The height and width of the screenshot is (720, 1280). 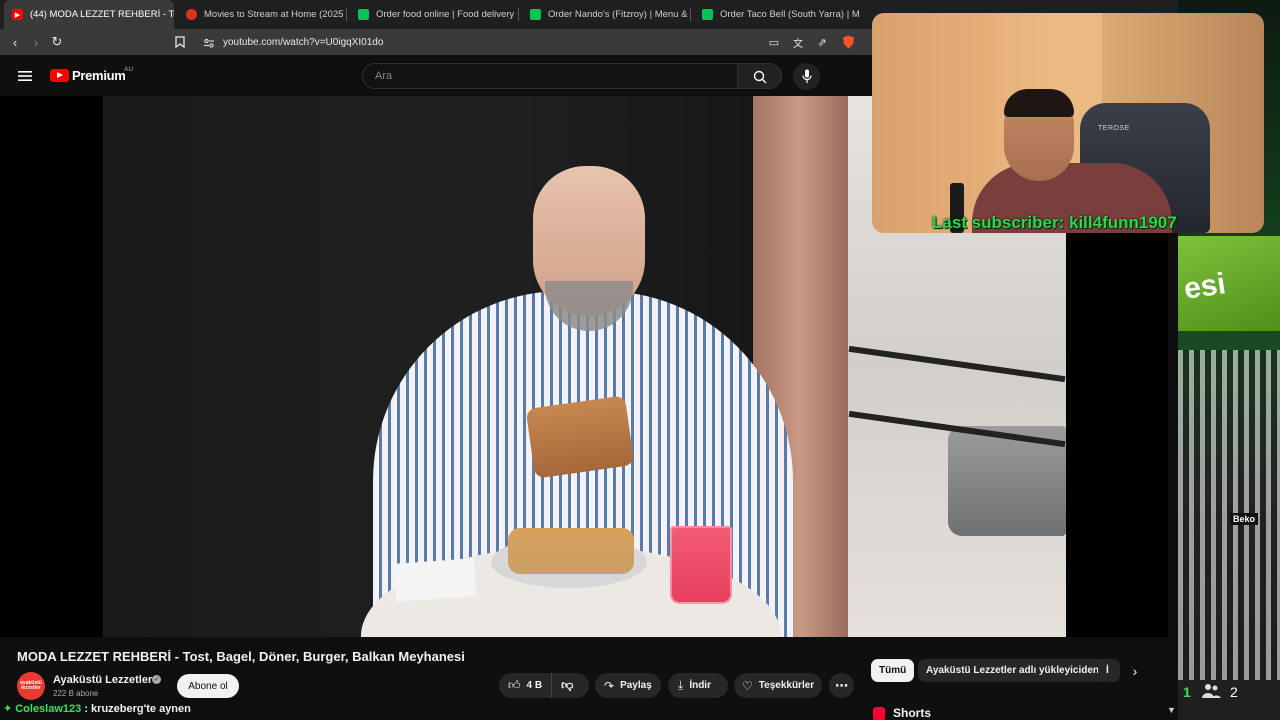 I want to click on back-icon: ‹, so click(x=15, y=42).